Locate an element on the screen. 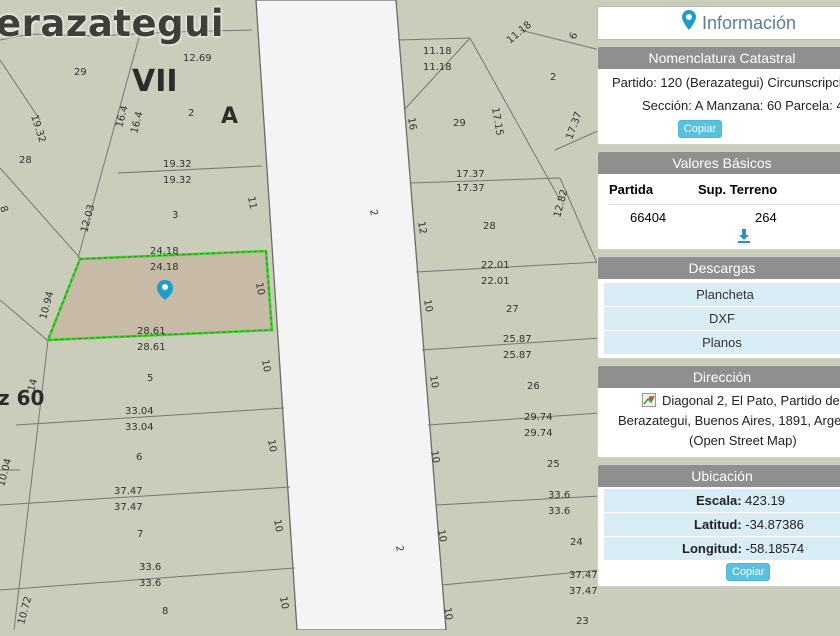  map-label: 11 is located at coordinates (251, 203).